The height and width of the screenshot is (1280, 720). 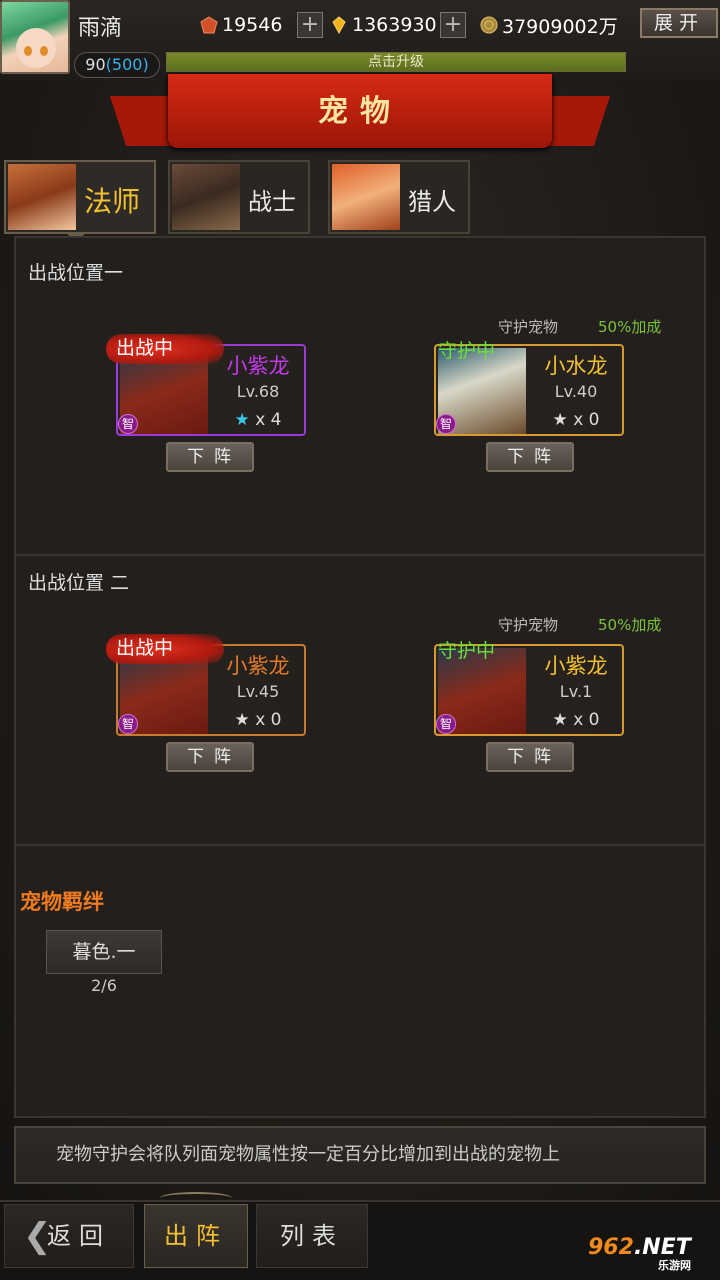 What do you see at coordinates (576, 391) in the screenshot?
I see `pet-level: Lv.40` at bounding box center [576, 391].